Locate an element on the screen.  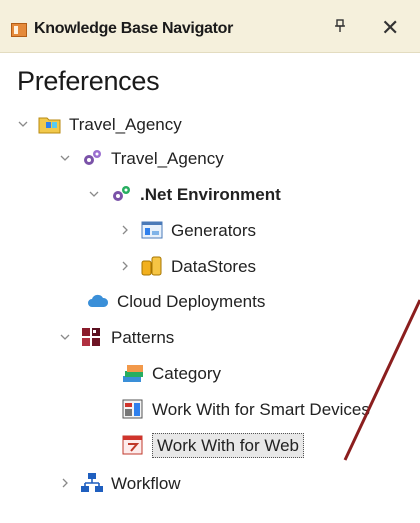
tree-item-net-environment: .Net Environment is located at coordinates (184, 194).